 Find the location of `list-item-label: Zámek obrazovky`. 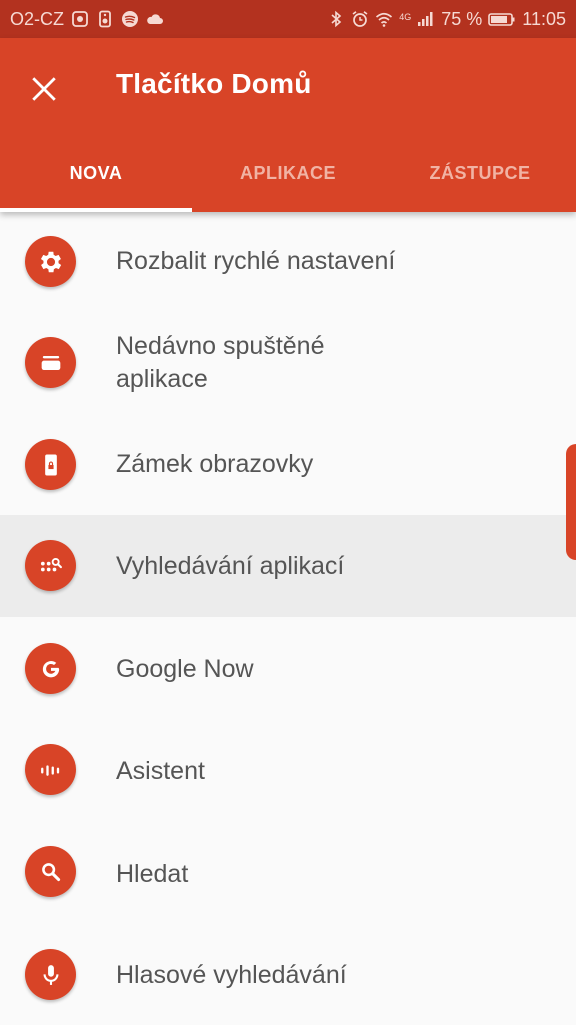

list-item-label: Zámek obrazovky is located at coordinates (215, 464).